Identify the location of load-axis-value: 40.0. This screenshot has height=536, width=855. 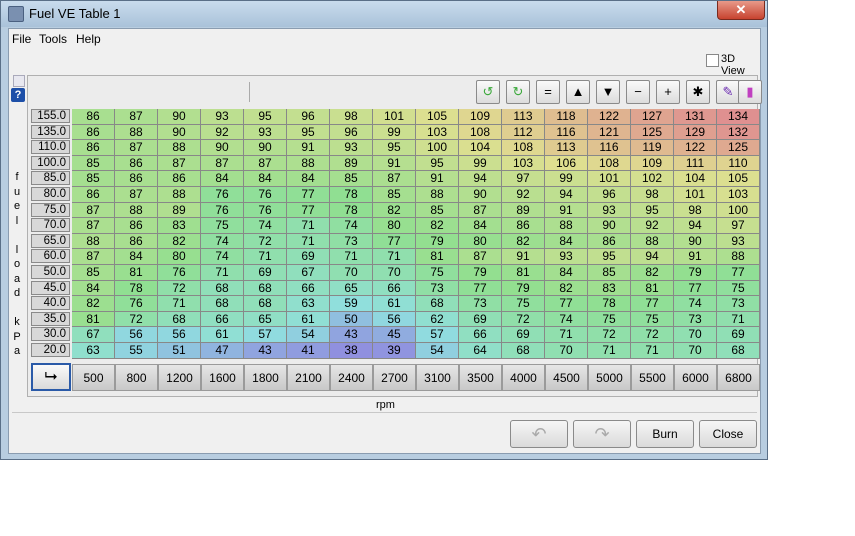
(50, 303).